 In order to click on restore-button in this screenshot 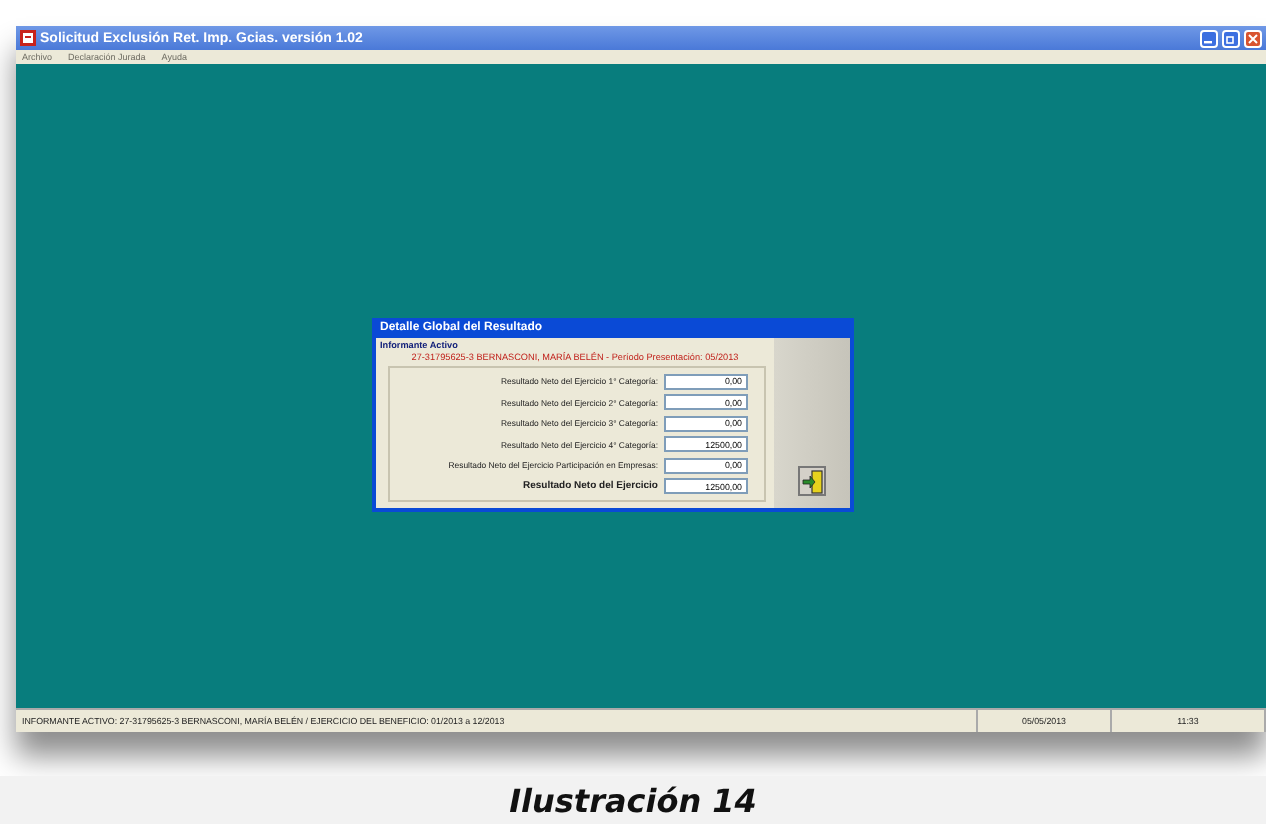, I will do `click(1231, 38)`.